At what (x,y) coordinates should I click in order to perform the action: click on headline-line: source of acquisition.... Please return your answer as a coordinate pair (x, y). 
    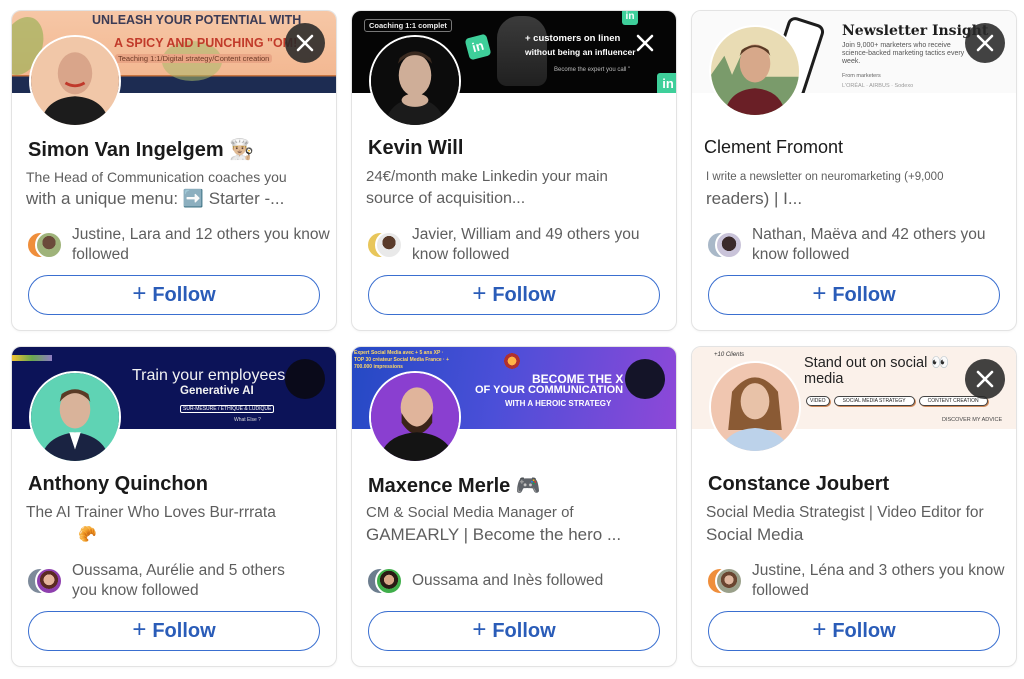
    Looking at the image, I should click on (446, 198).